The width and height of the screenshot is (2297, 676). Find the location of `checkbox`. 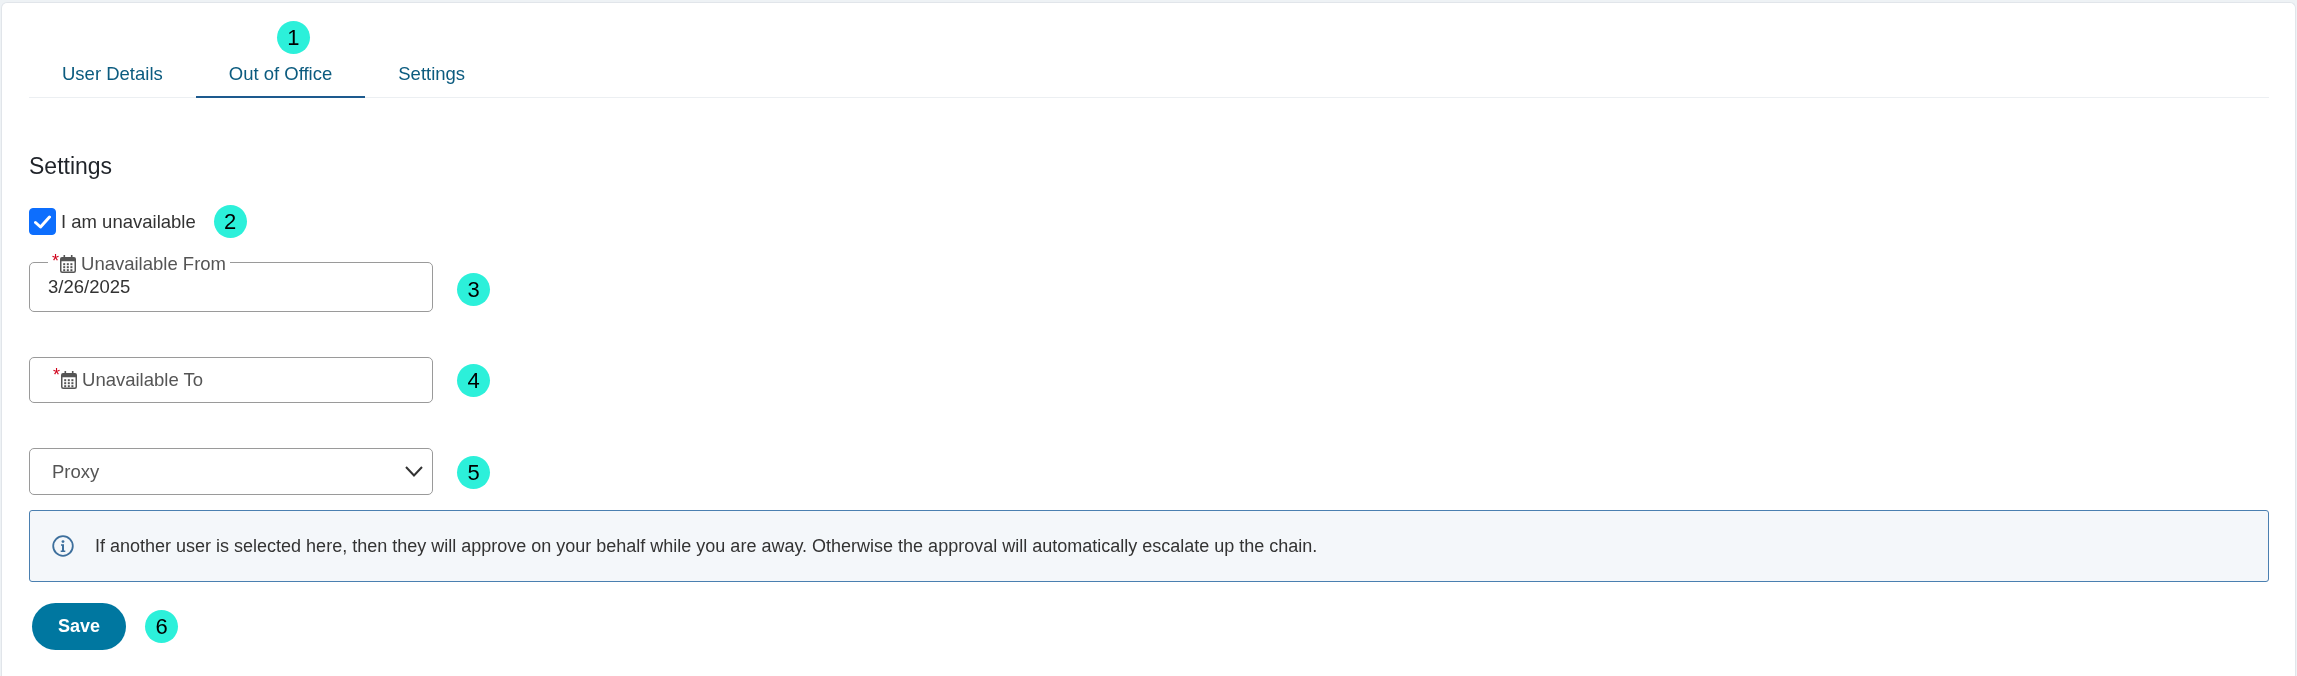

checkbox is located at coordinates (42, 221).